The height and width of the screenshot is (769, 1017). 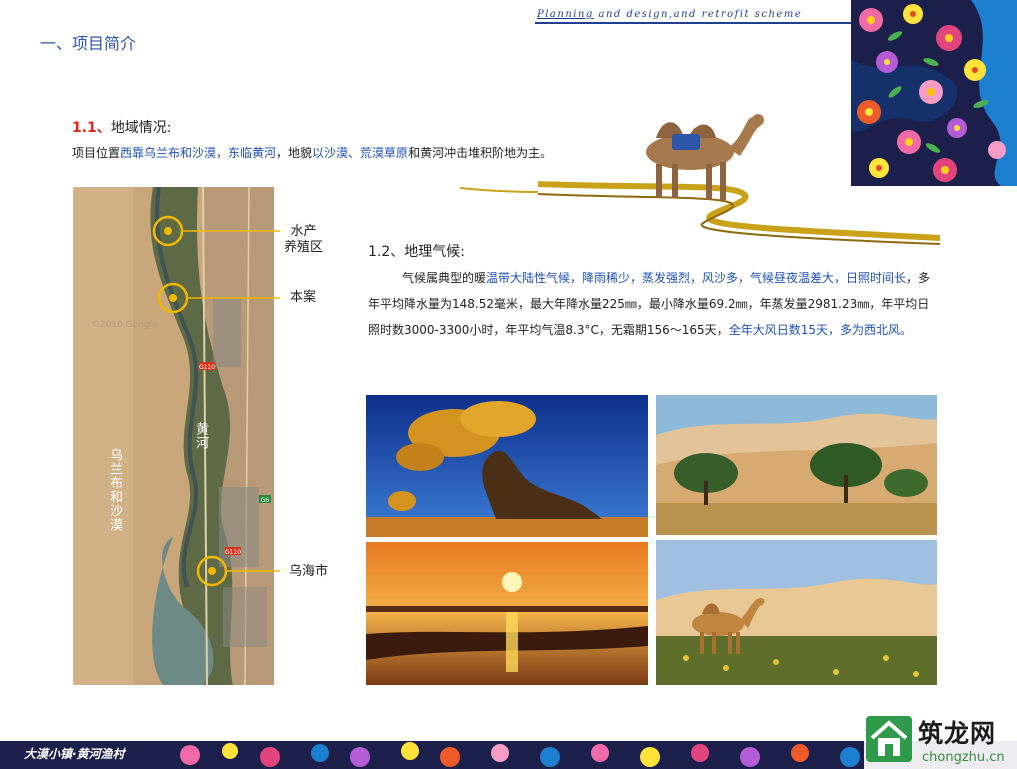 I want to click on header-tagline: Planning and design,and retrofit scheme, so click(x=669, y=14).